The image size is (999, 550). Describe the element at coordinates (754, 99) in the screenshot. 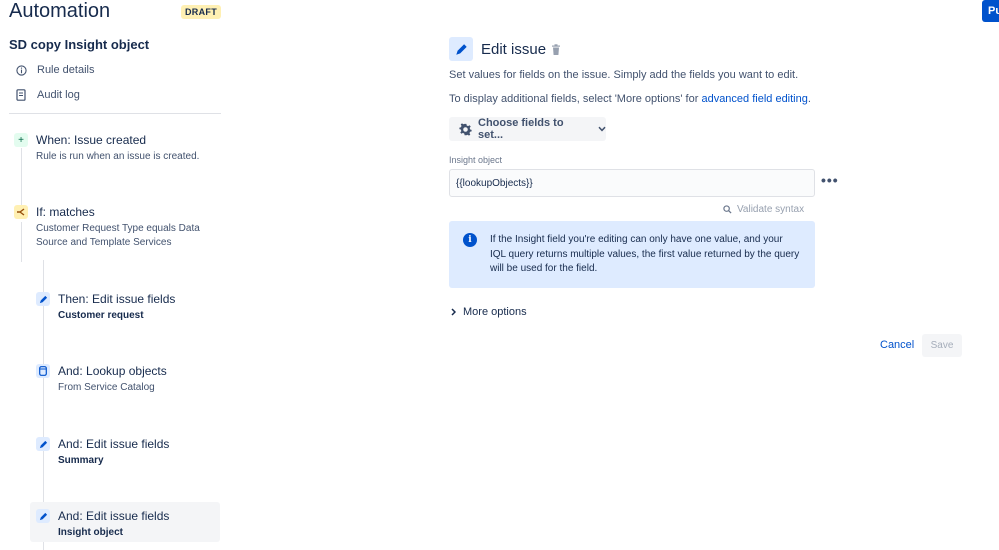

I see `advanced-field-editing-link: advanced field editing` at that location.